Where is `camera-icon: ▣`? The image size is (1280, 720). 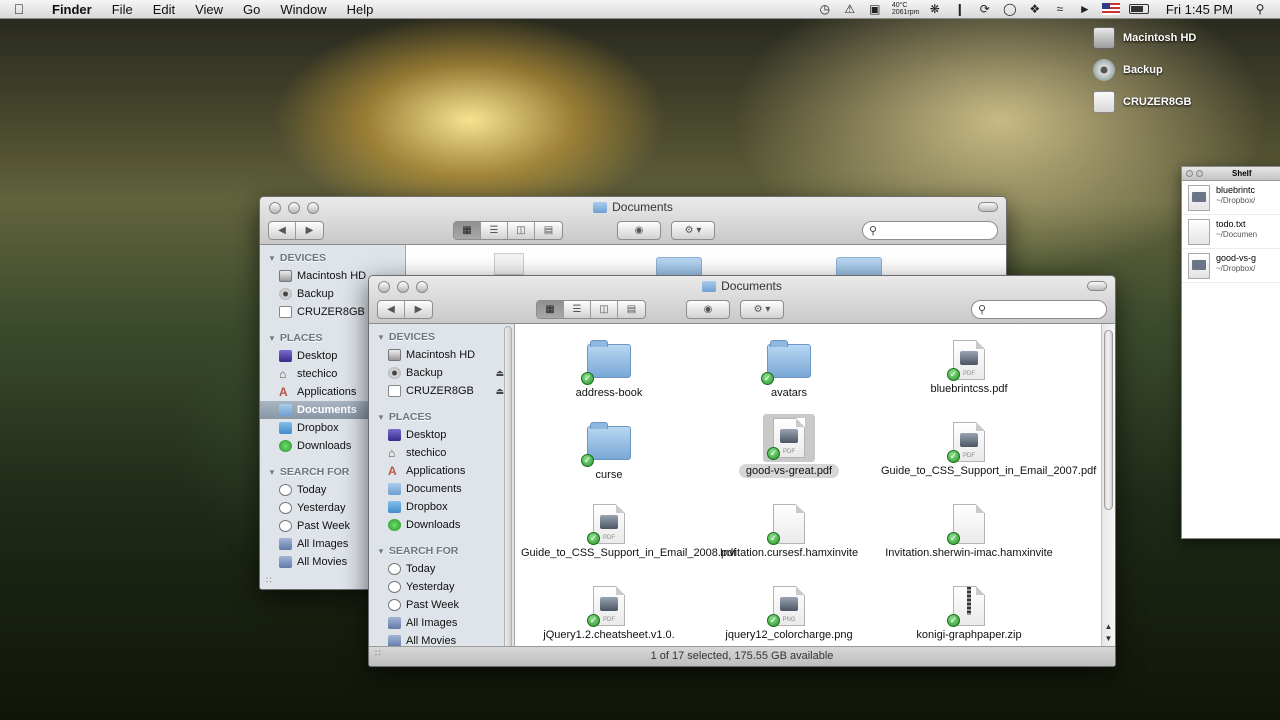
camera-icon: ▣ is located at coordinates (875, 9).